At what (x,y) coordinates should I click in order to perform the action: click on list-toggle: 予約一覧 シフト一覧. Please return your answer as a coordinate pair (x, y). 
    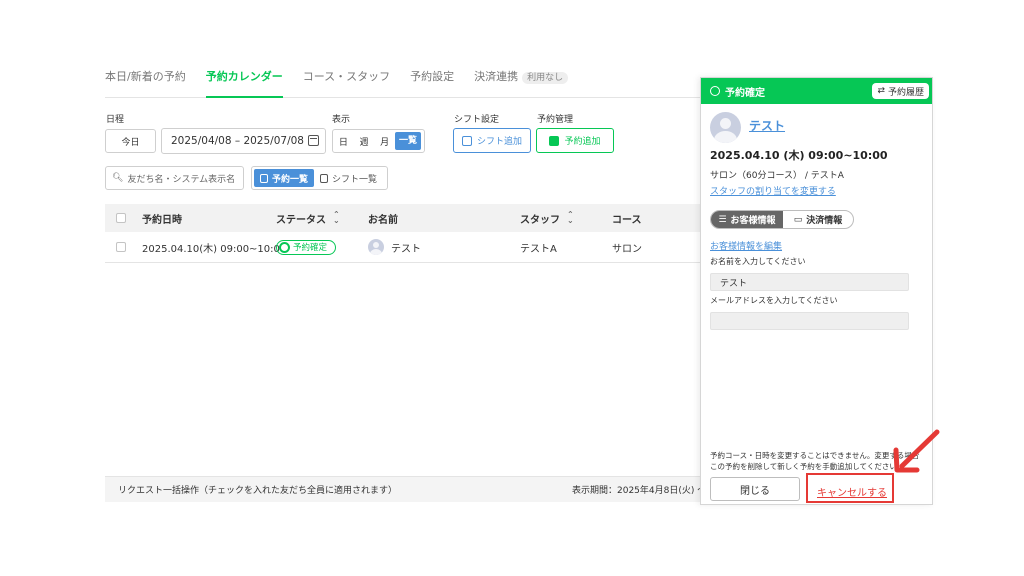
    Looking at the image, I should click on (319, 178).